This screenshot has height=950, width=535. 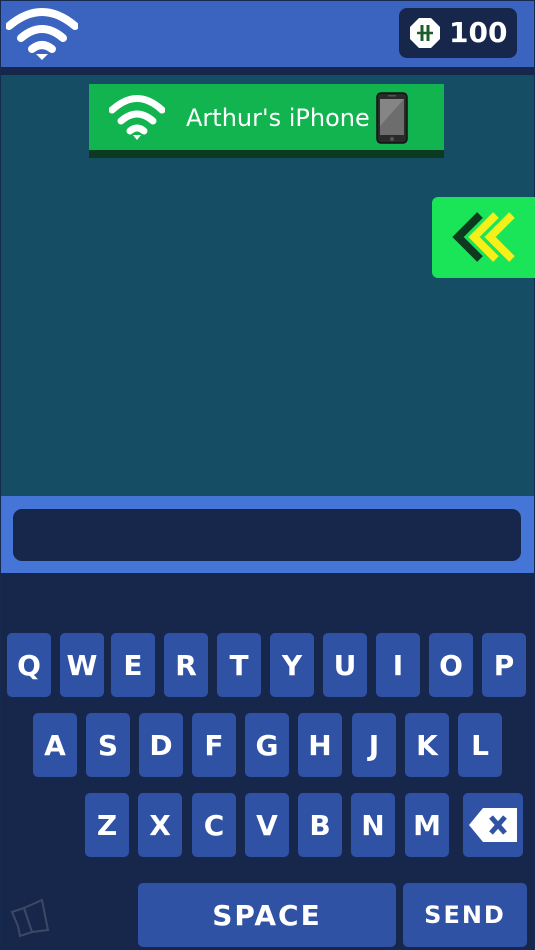 What do you see at coordinates (133, 665) in the screenshot?
I see `key-e: E` at bounding box center [133, 665].